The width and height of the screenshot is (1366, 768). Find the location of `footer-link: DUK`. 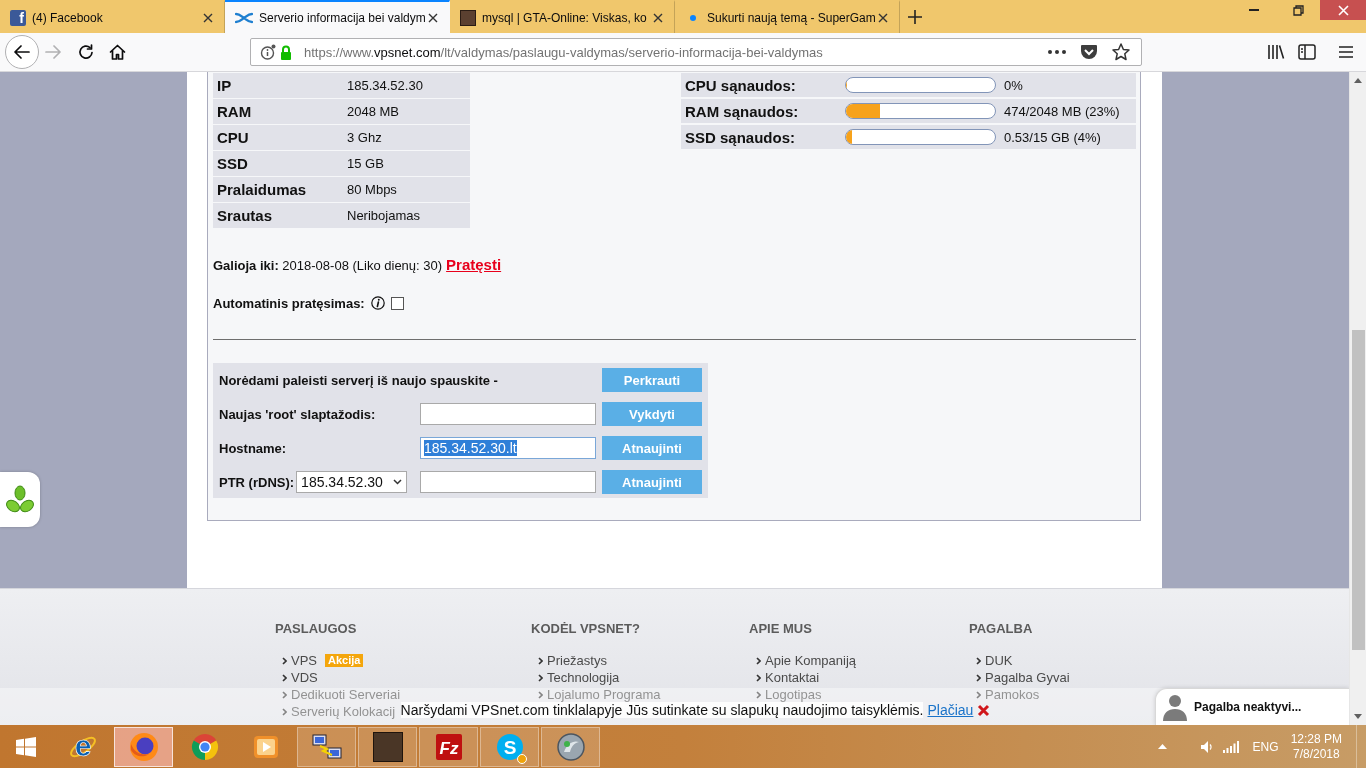

footer-link: DUK is located at coordinates (999, 660).